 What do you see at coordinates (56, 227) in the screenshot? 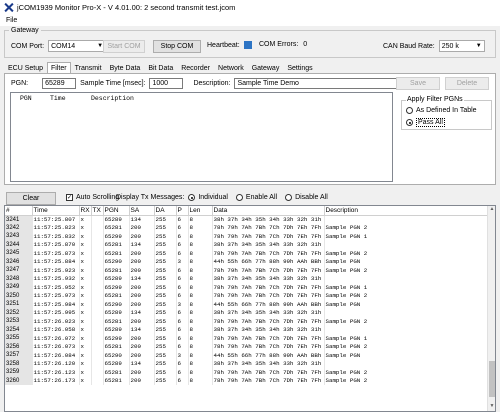
I see `table-cell: 11:57:25.823` at bounding box center [56, 227].